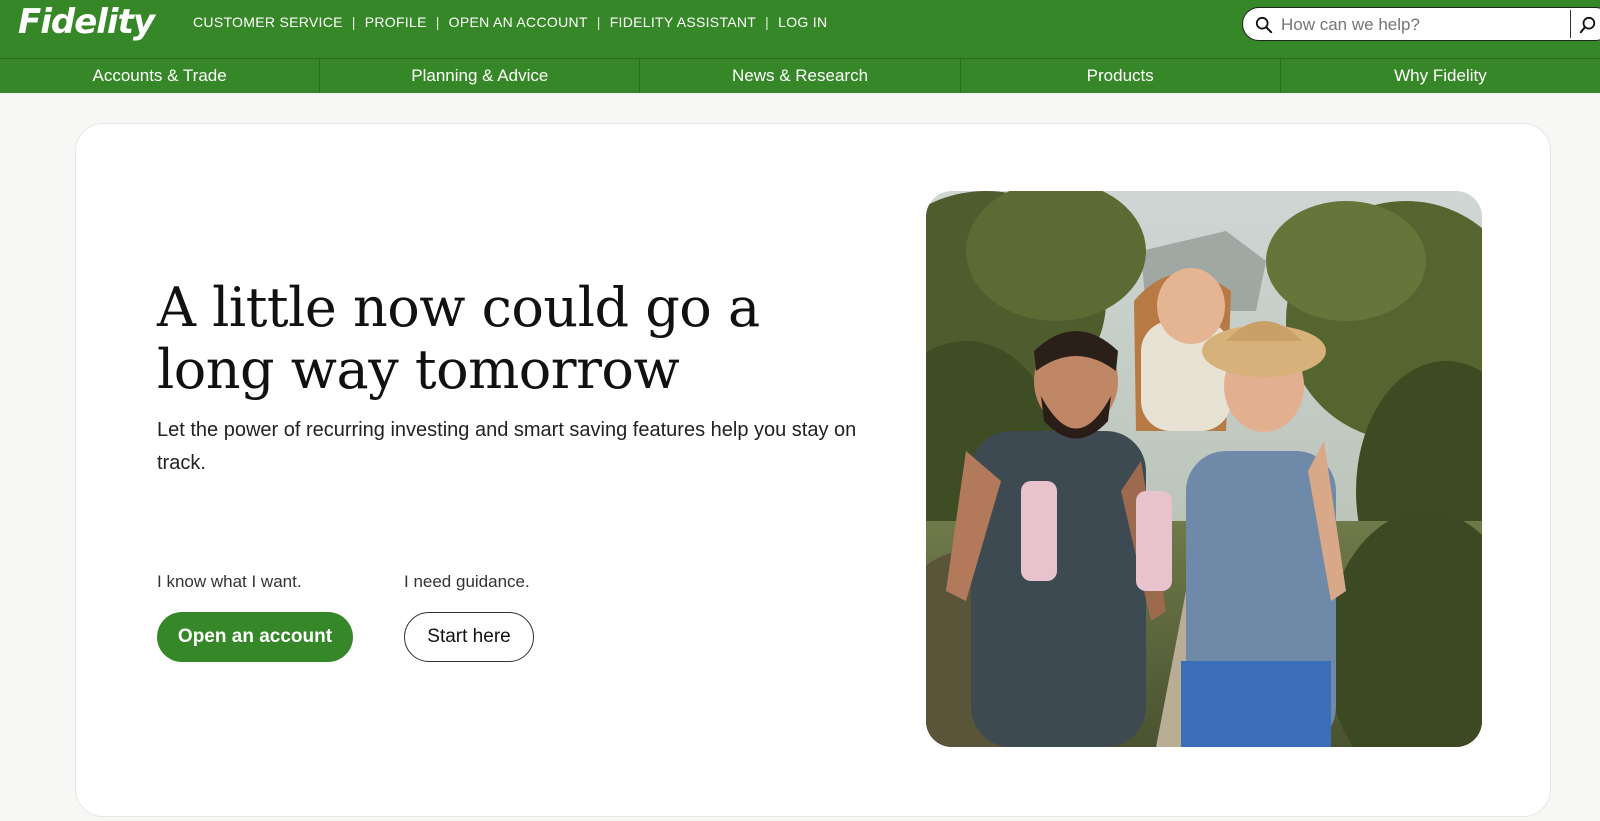 The width and height of the screenshot is (1600, 821). Describe the element at coordinates (683, 22) in the screenshot. I see `utility-link-fidelity-assistant: FIDELITY ASSISTANT` at that location.